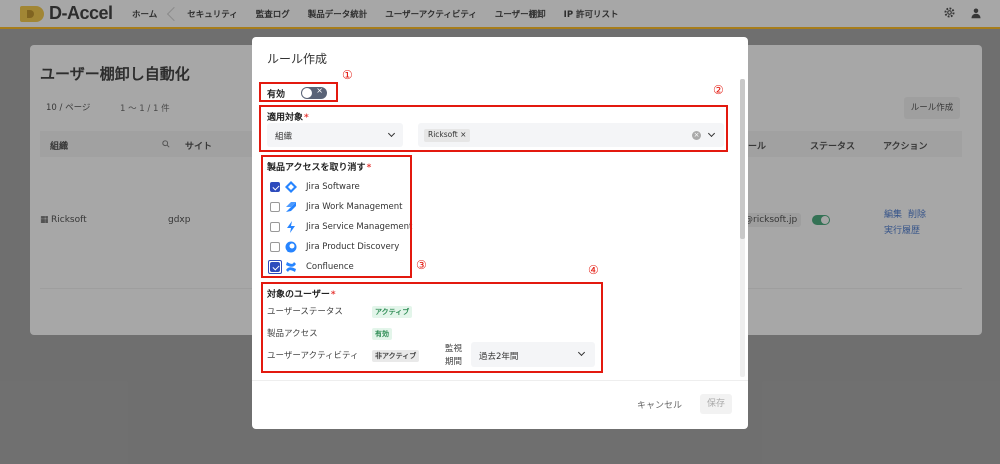 This screenshot has height=464, width=1000. Describe the element at coordinates (716, 404) in the screenshot. I see `save-button: 保存` at that location.